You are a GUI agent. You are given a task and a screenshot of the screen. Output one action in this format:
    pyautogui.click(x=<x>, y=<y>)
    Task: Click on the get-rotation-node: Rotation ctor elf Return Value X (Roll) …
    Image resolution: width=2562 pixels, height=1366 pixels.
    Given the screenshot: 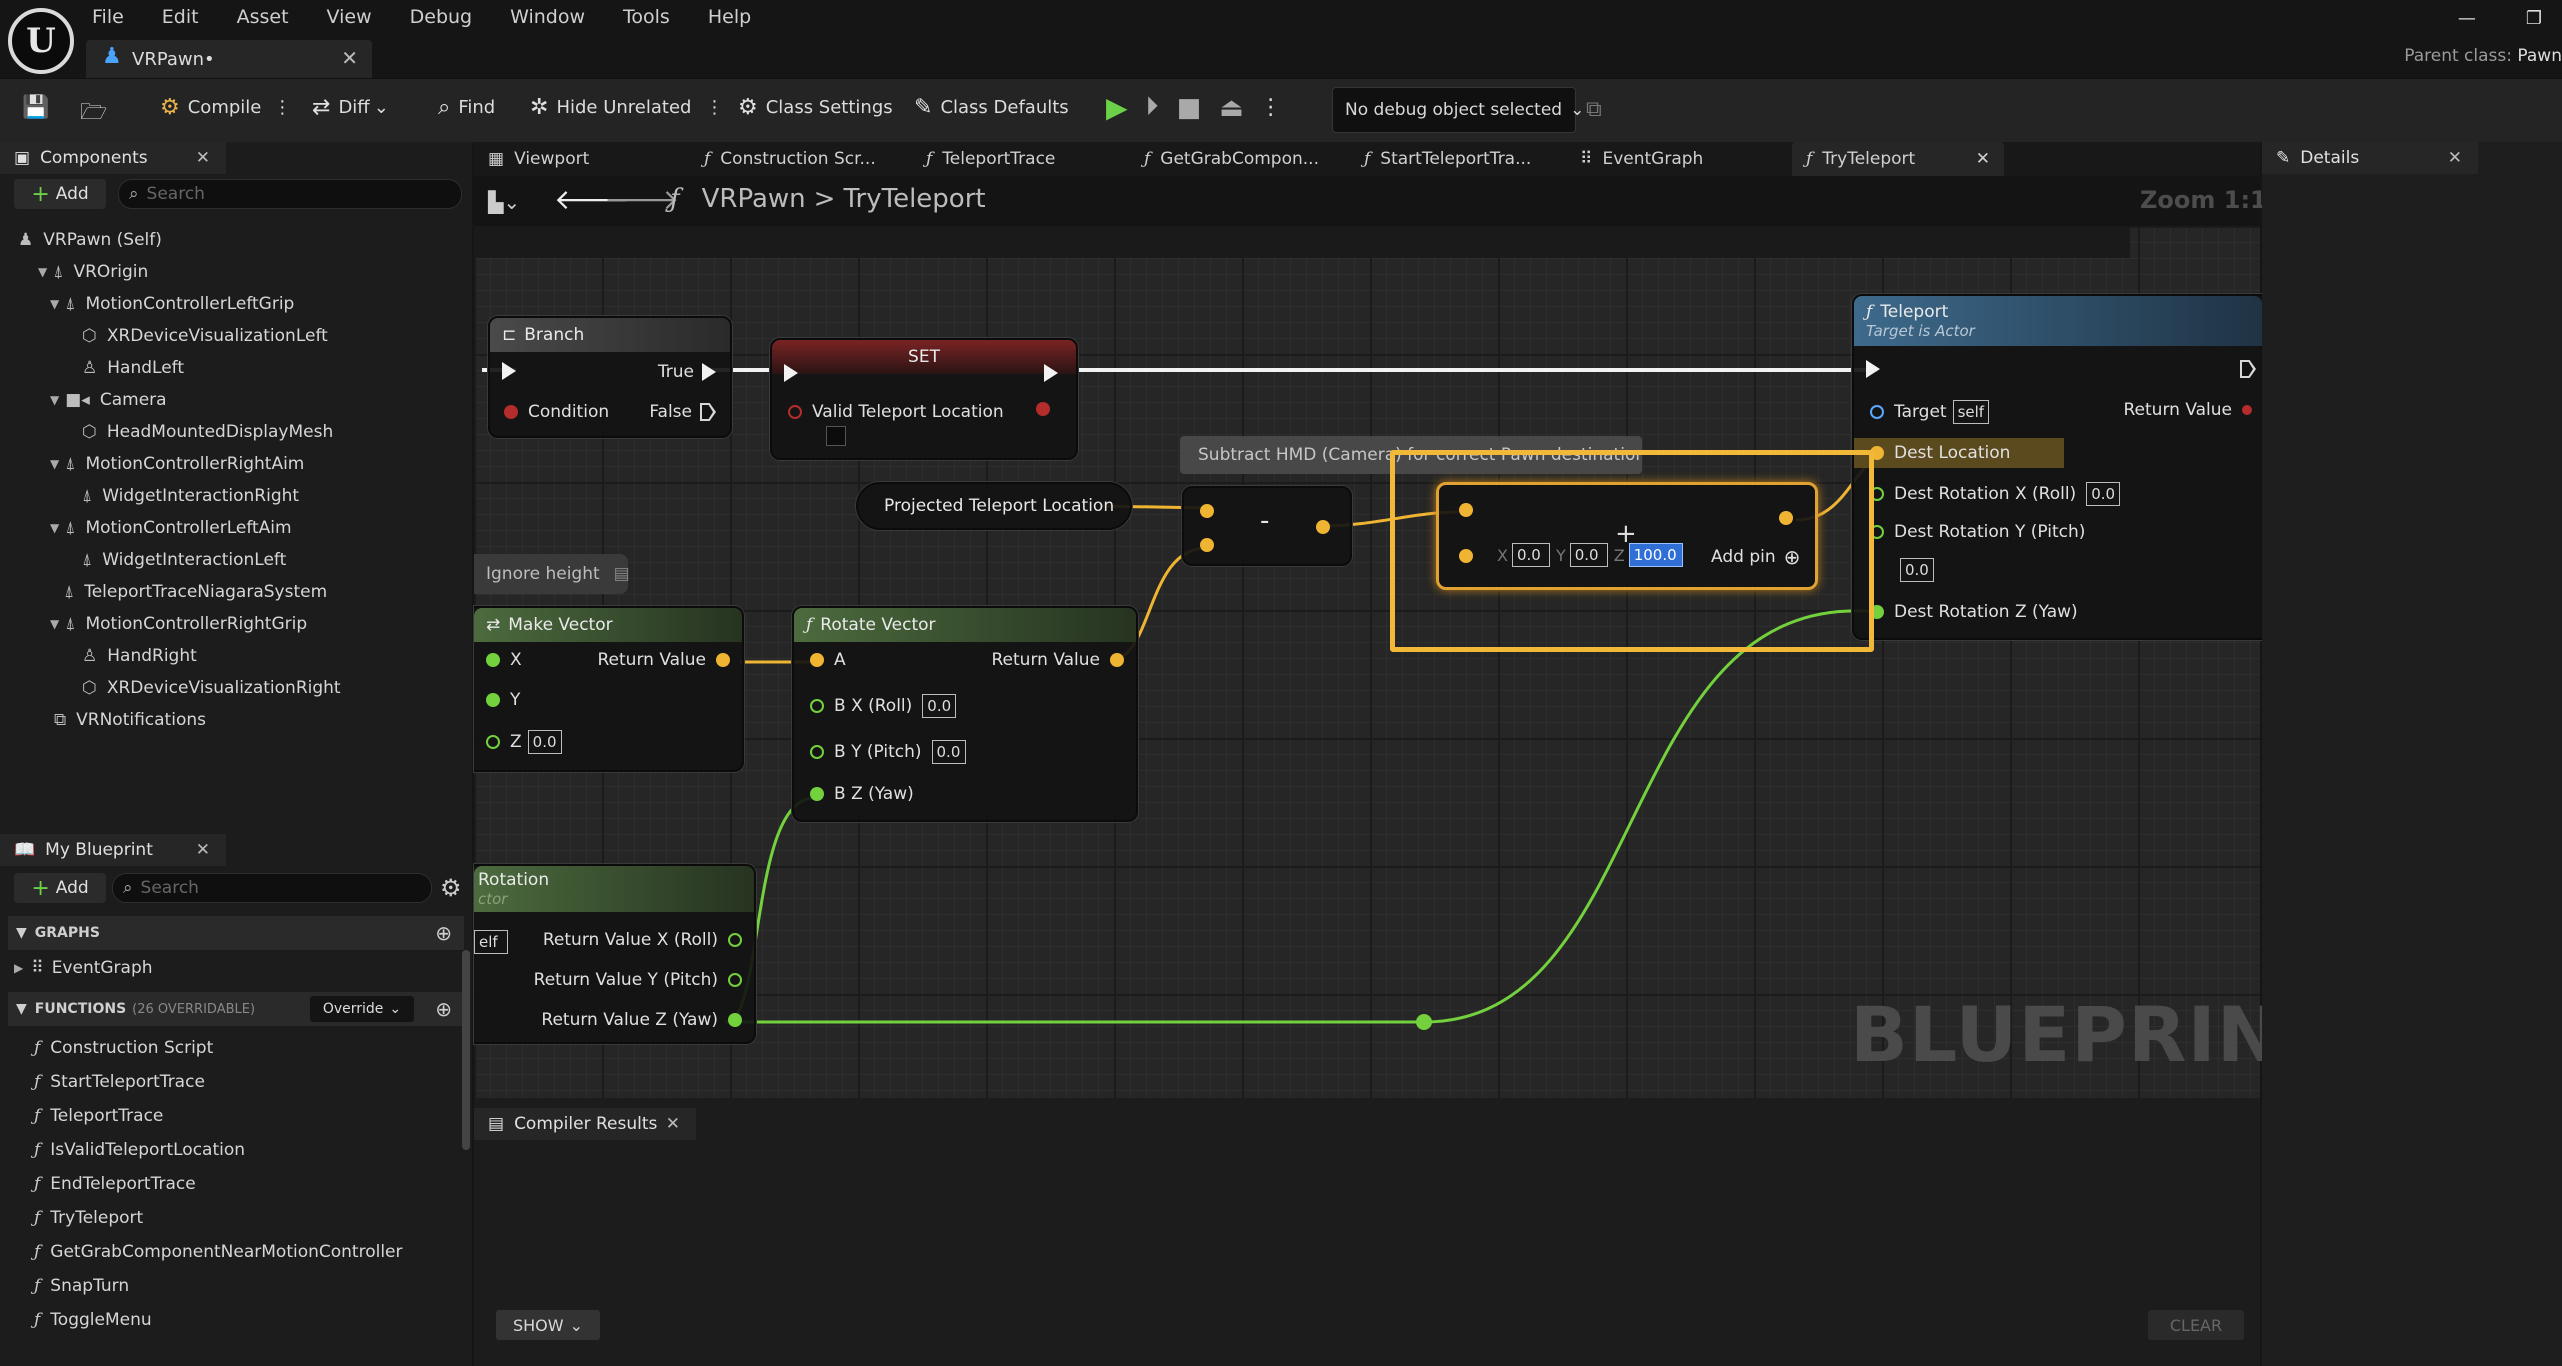 What is the action you would take?
    pyautogui.click(x=615, y=954)
    